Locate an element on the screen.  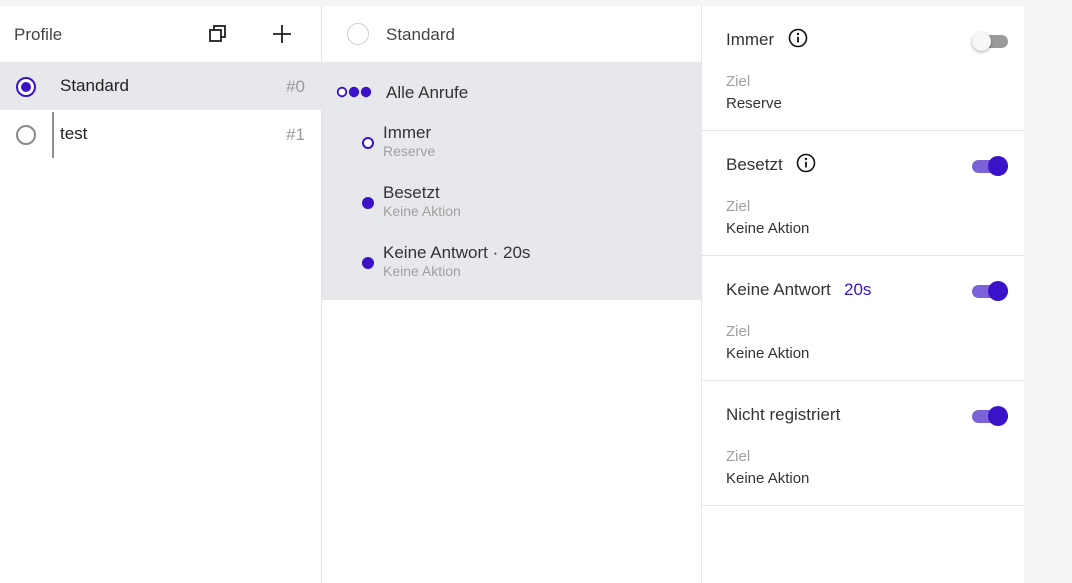
rule-subtitle: Reserve is located at coordinates (409, 151).